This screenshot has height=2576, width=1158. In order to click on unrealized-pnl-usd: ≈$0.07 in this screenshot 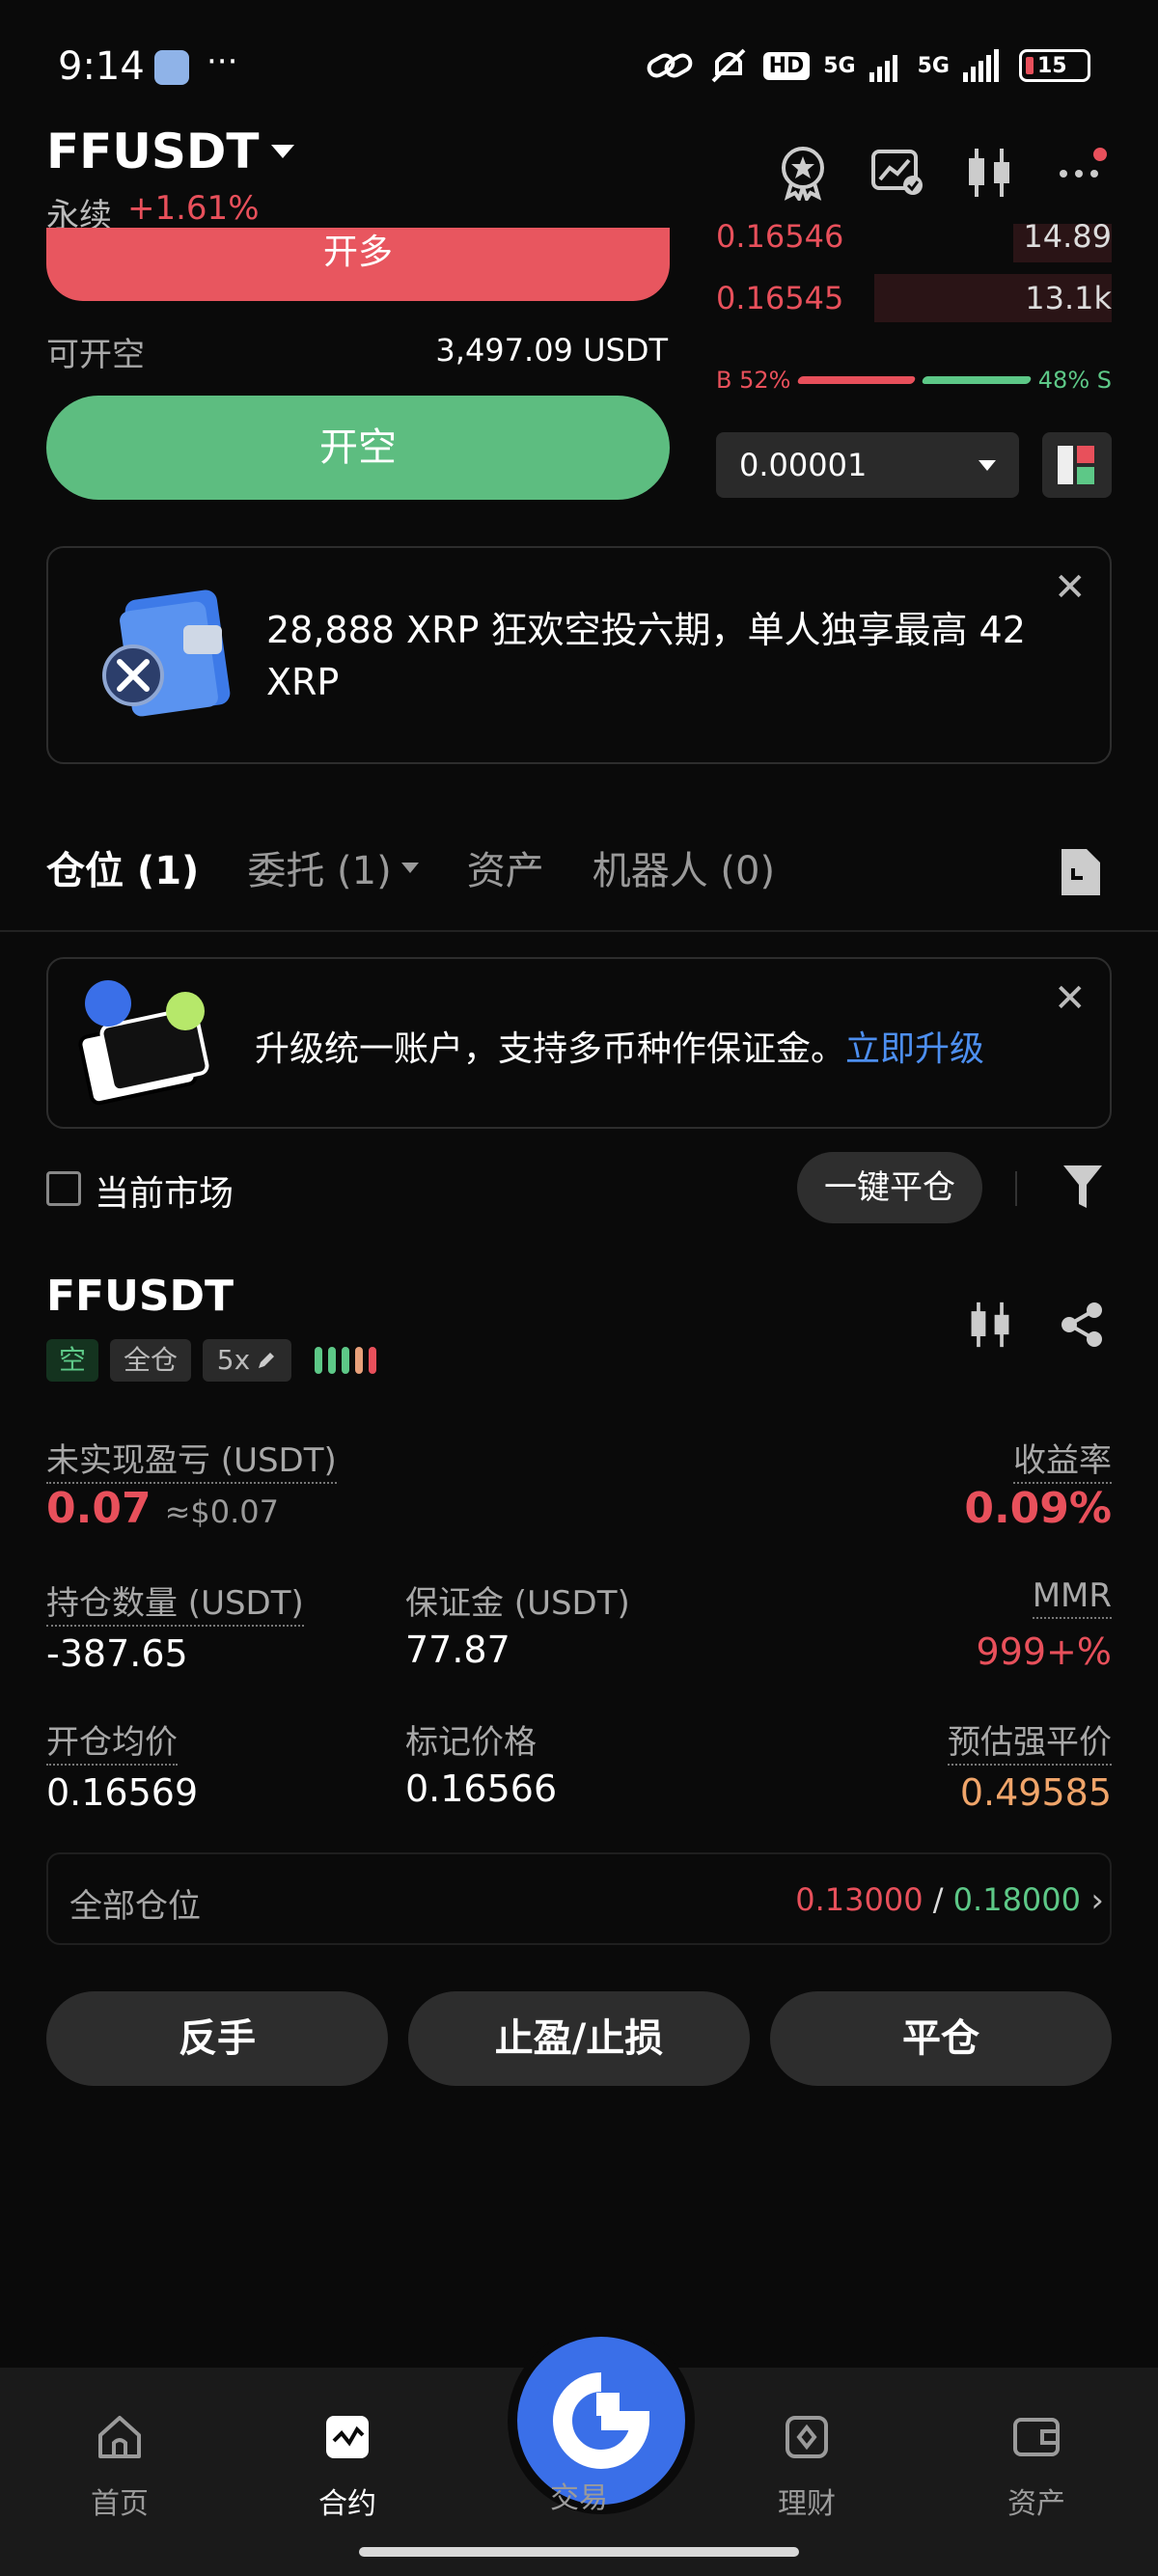, I will do `click(221, 1512)`.